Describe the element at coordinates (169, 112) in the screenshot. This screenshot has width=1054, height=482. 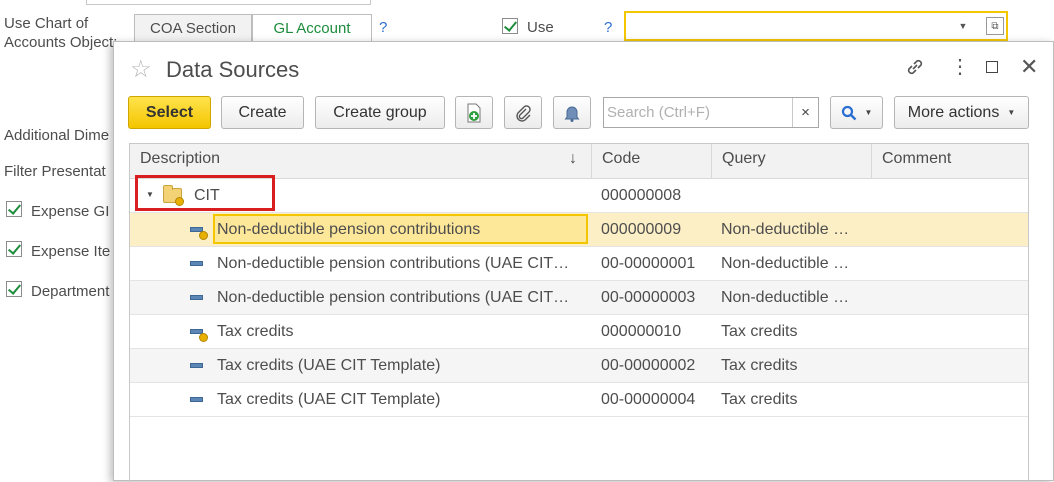
I see `select-button: Select` at that location.